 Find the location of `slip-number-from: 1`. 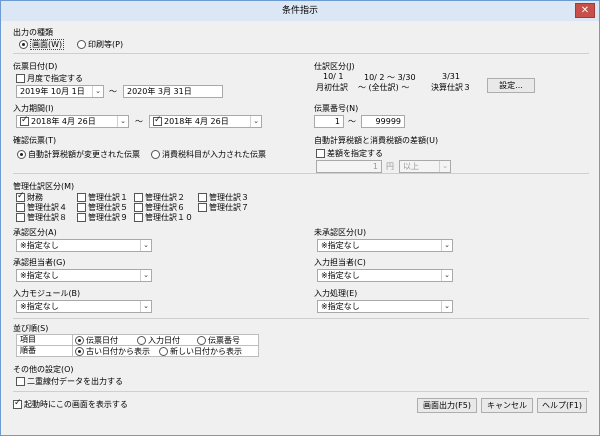

slip-number-from: 1 is located at coordinates (329, 121).